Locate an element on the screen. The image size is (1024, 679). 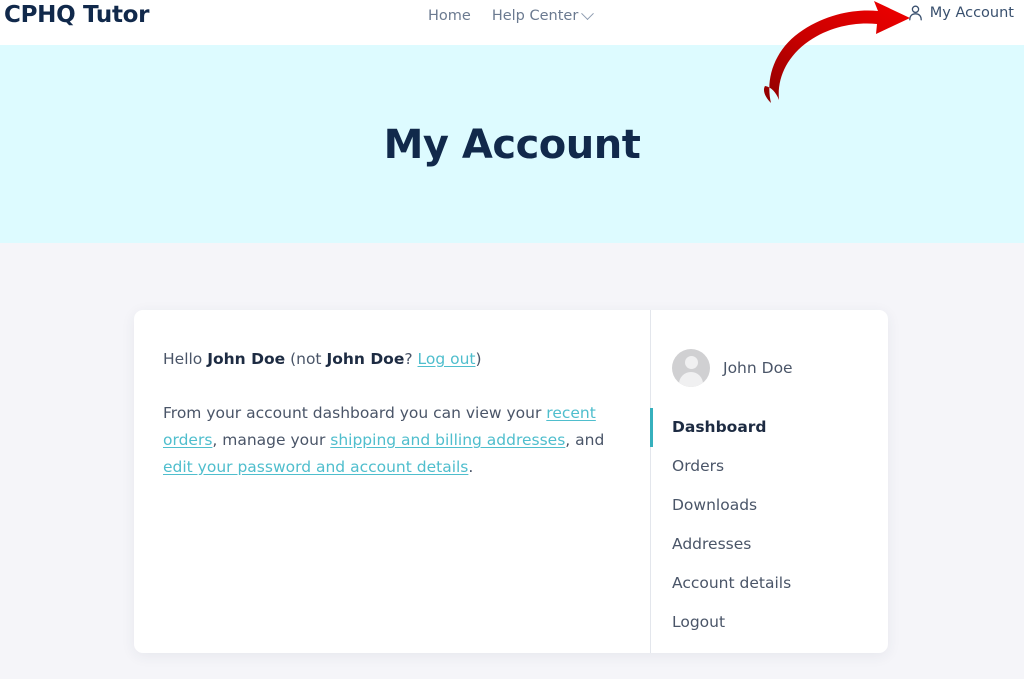
sidebar-item-downloads: Downloads is located at coordinates (769, 505).